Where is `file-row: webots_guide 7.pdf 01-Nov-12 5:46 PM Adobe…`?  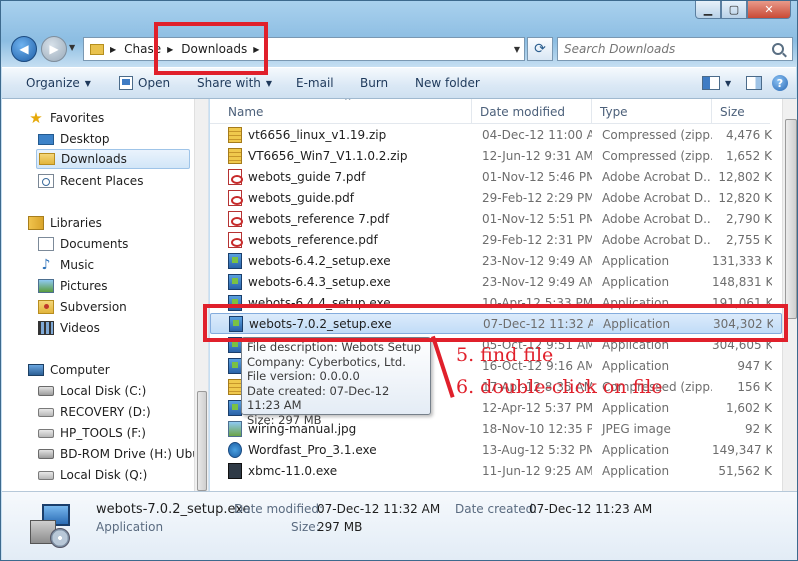
file-row: webots_guide 7.pdf 01-Nov-12 5:46 PM Adobe… is located at coordinates (496, 176).